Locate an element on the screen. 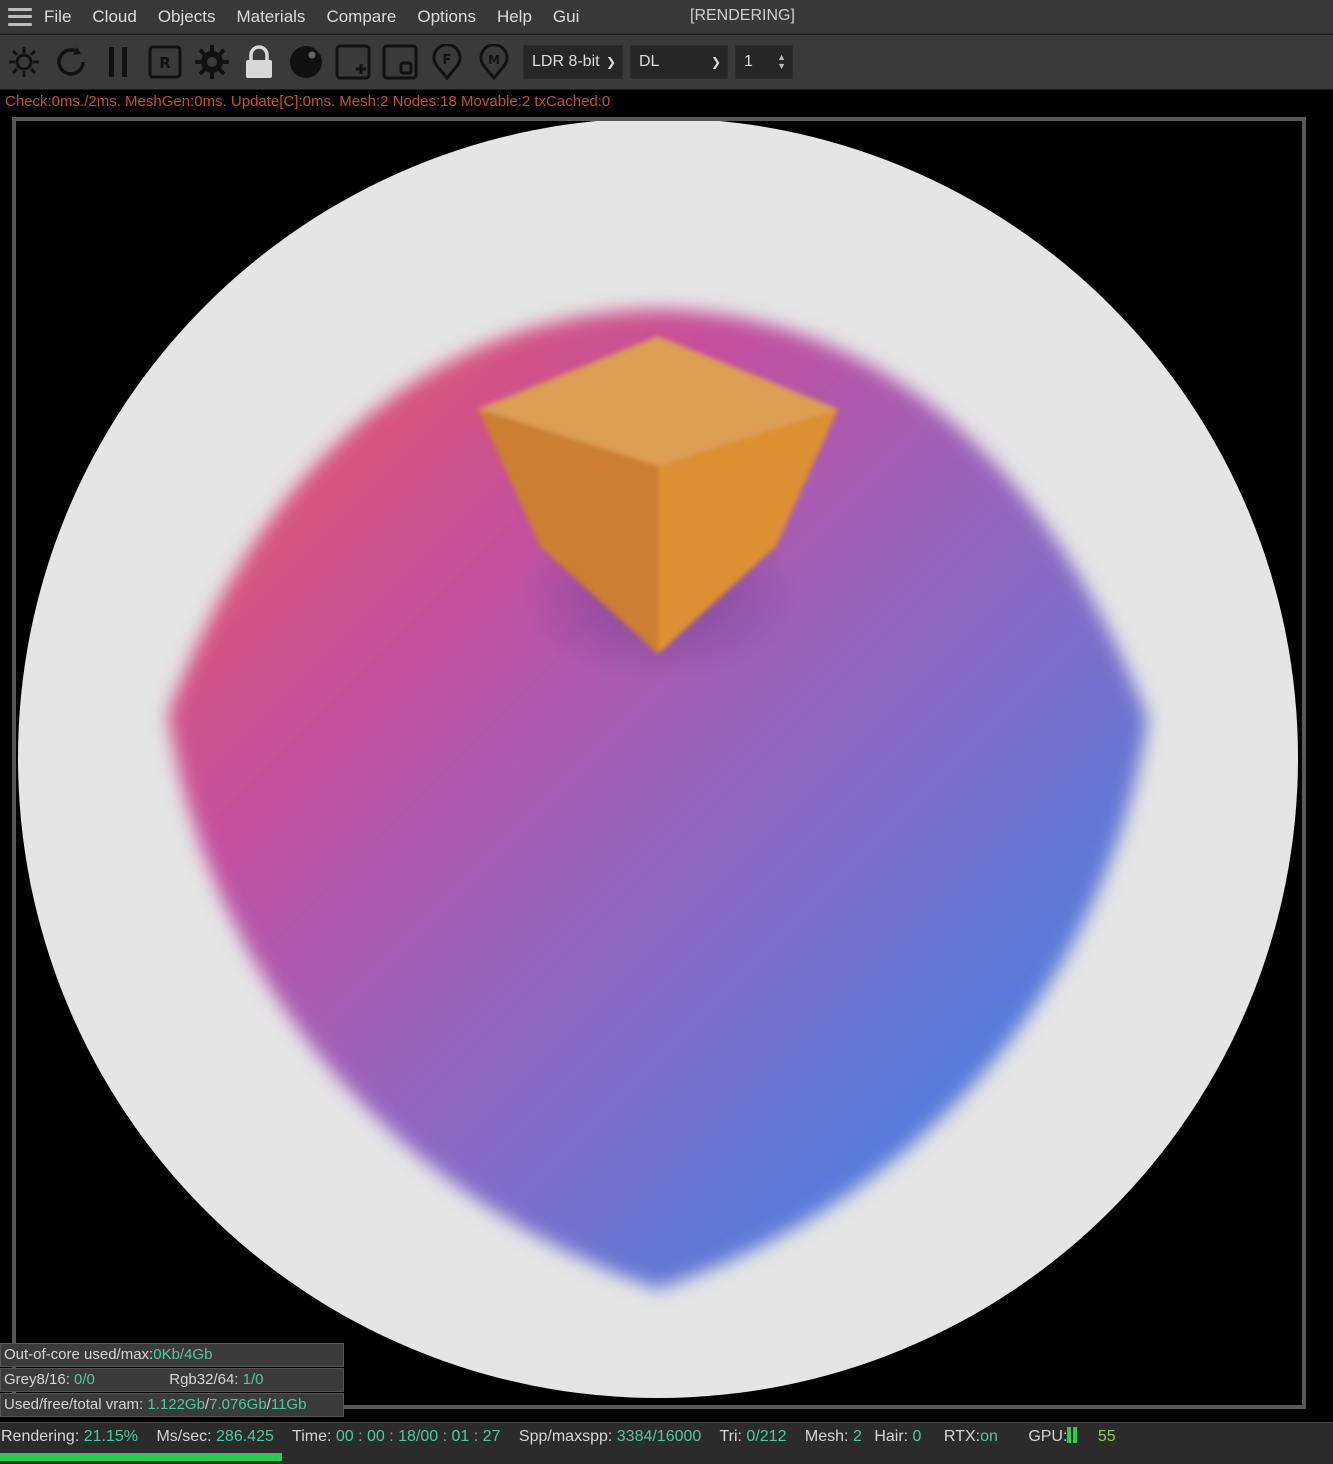  vram-free: 7.076Gb is located at coordinates (238, 1404).